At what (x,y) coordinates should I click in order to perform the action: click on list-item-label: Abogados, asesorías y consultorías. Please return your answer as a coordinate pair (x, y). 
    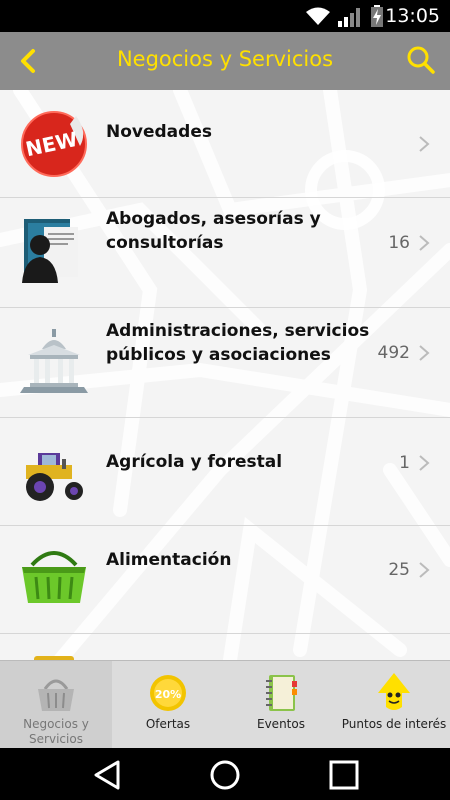
    Looking at the image, I should click on (213, 231).